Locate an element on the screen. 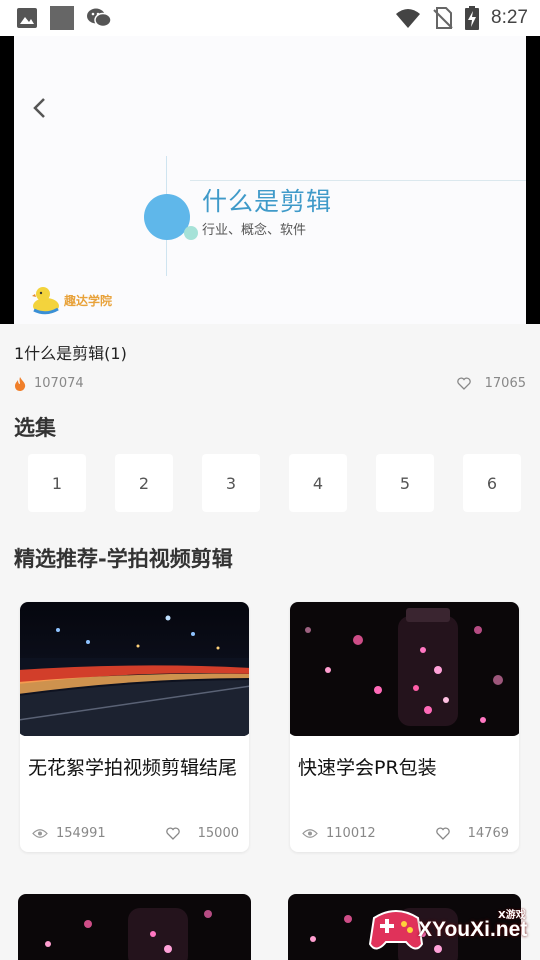 This screenshot has width=540, height=960. episode-button: 2 is located at coordinates (144, 483).